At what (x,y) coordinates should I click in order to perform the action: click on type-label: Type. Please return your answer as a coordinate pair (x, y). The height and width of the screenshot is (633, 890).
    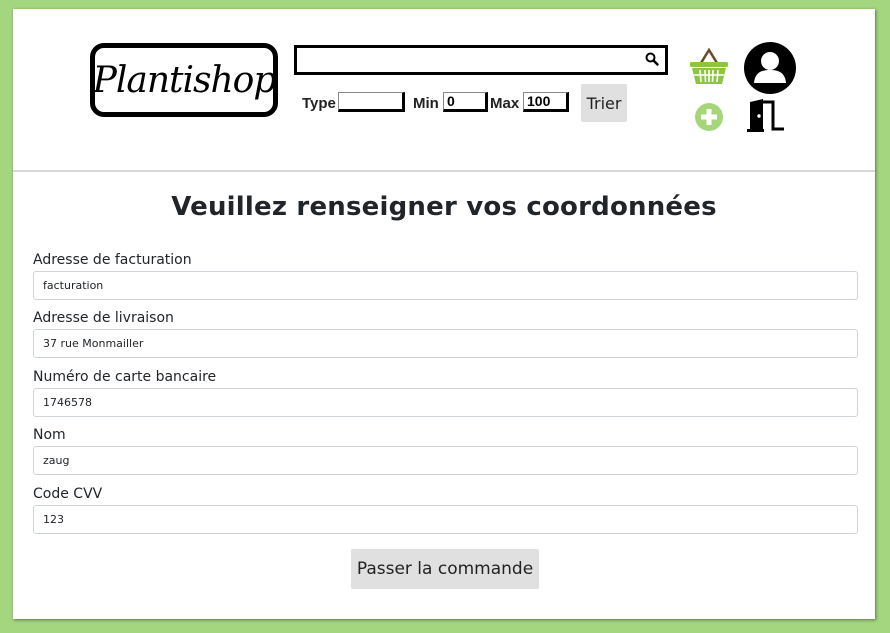
    Looking at the image, I should click on (319, 103).